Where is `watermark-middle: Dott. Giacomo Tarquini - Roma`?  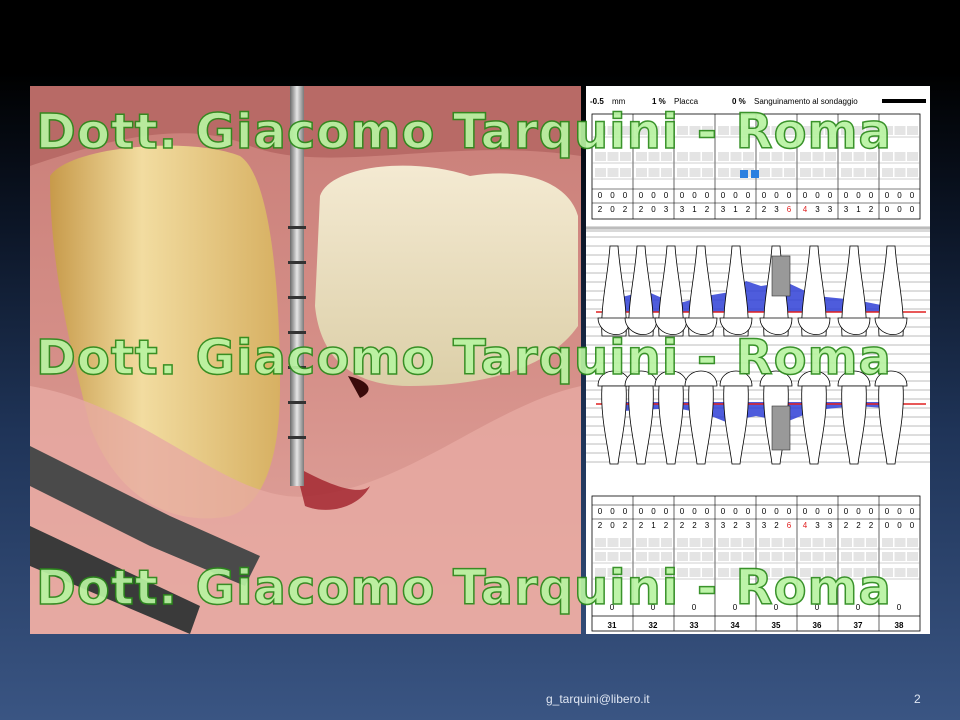
watermark-middle: Dott. Giacomo Tarquini - Roma is located at coordinates (463, 358).